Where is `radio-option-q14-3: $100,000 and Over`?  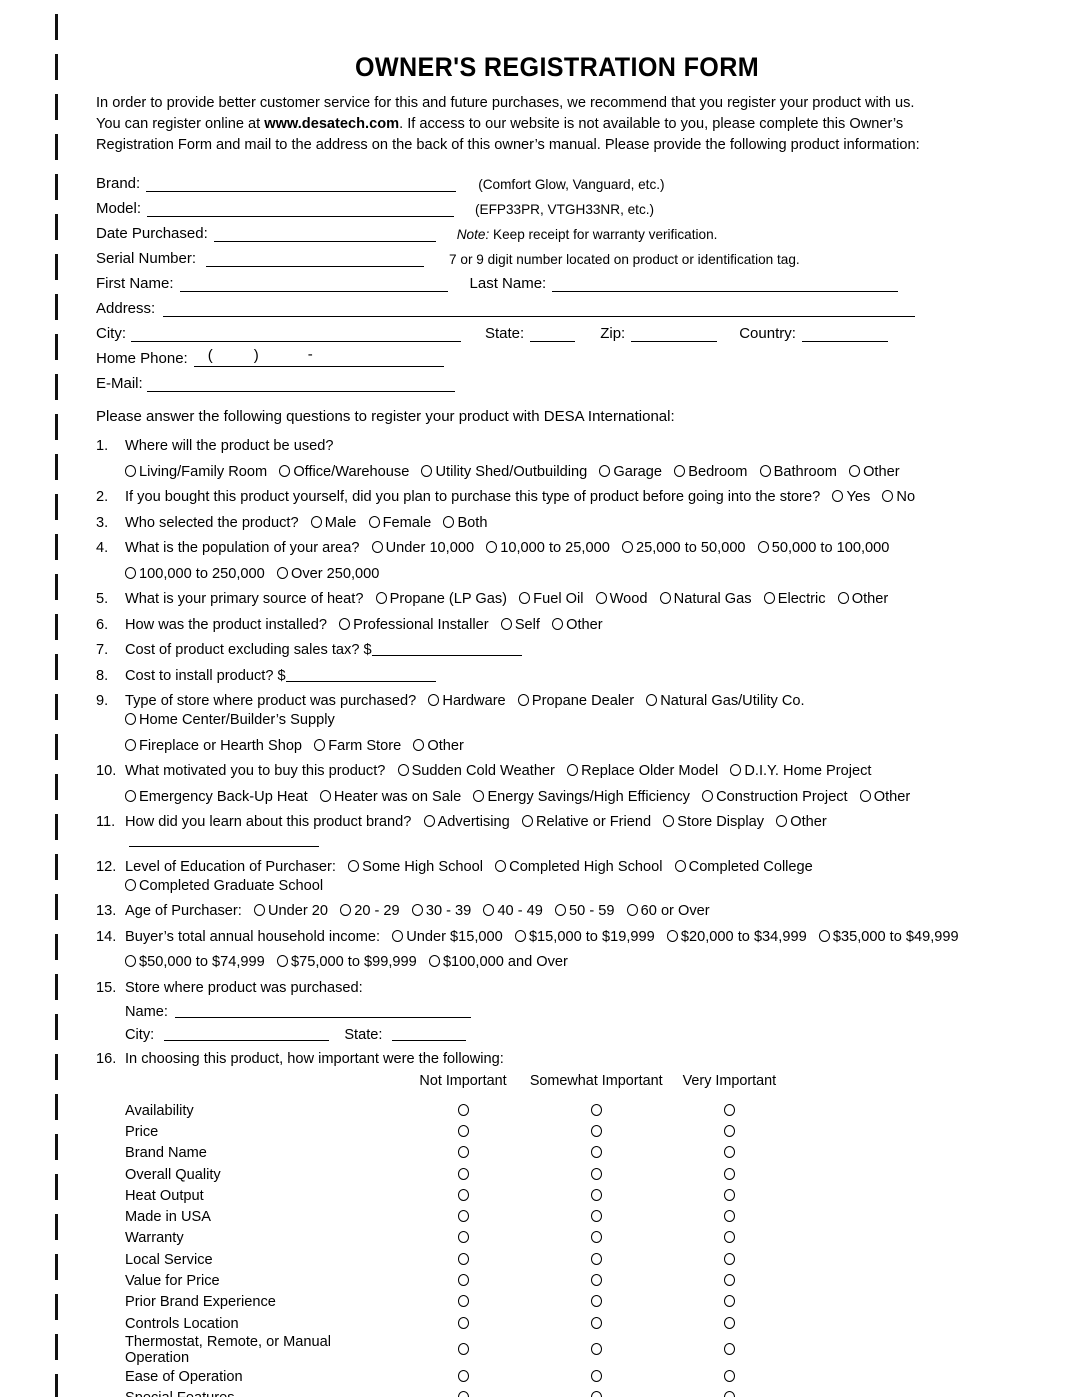 radio-option-q14-3: $100,000 and Over is located at coordinates (498, 962).